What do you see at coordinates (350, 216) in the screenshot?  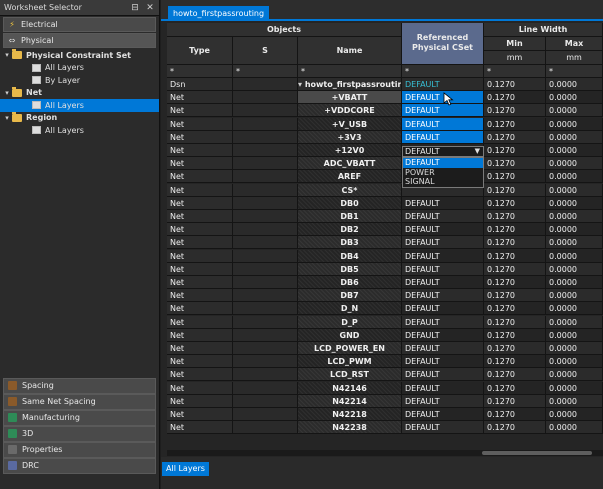 I see `name-cell: DB1` at bounding box center [350, 216].